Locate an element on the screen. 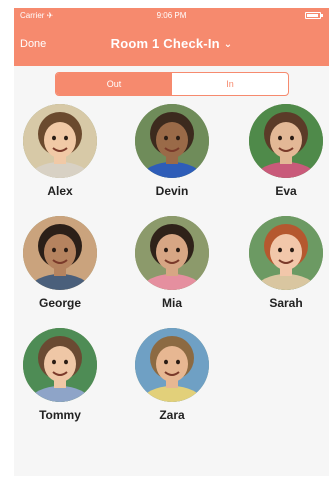 The width and height of the screenshot is (331, 483). child-card: Devin is located at coordinates (172, 151).